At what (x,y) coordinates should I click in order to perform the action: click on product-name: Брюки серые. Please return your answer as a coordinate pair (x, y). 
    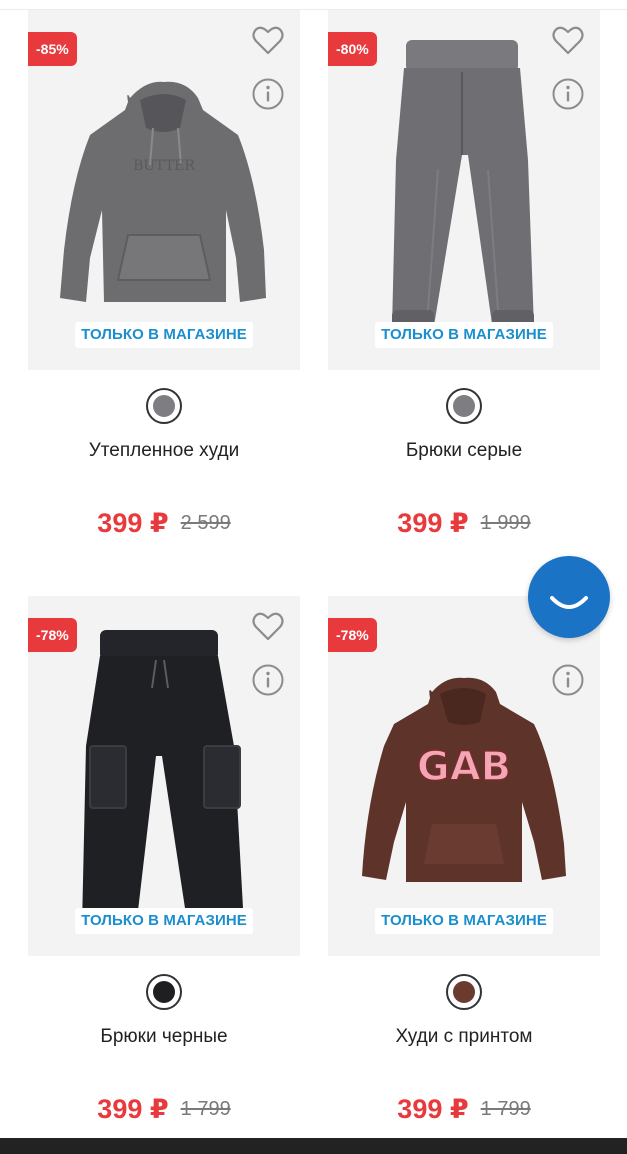
    Looking at the image, I should click on (464, 451).